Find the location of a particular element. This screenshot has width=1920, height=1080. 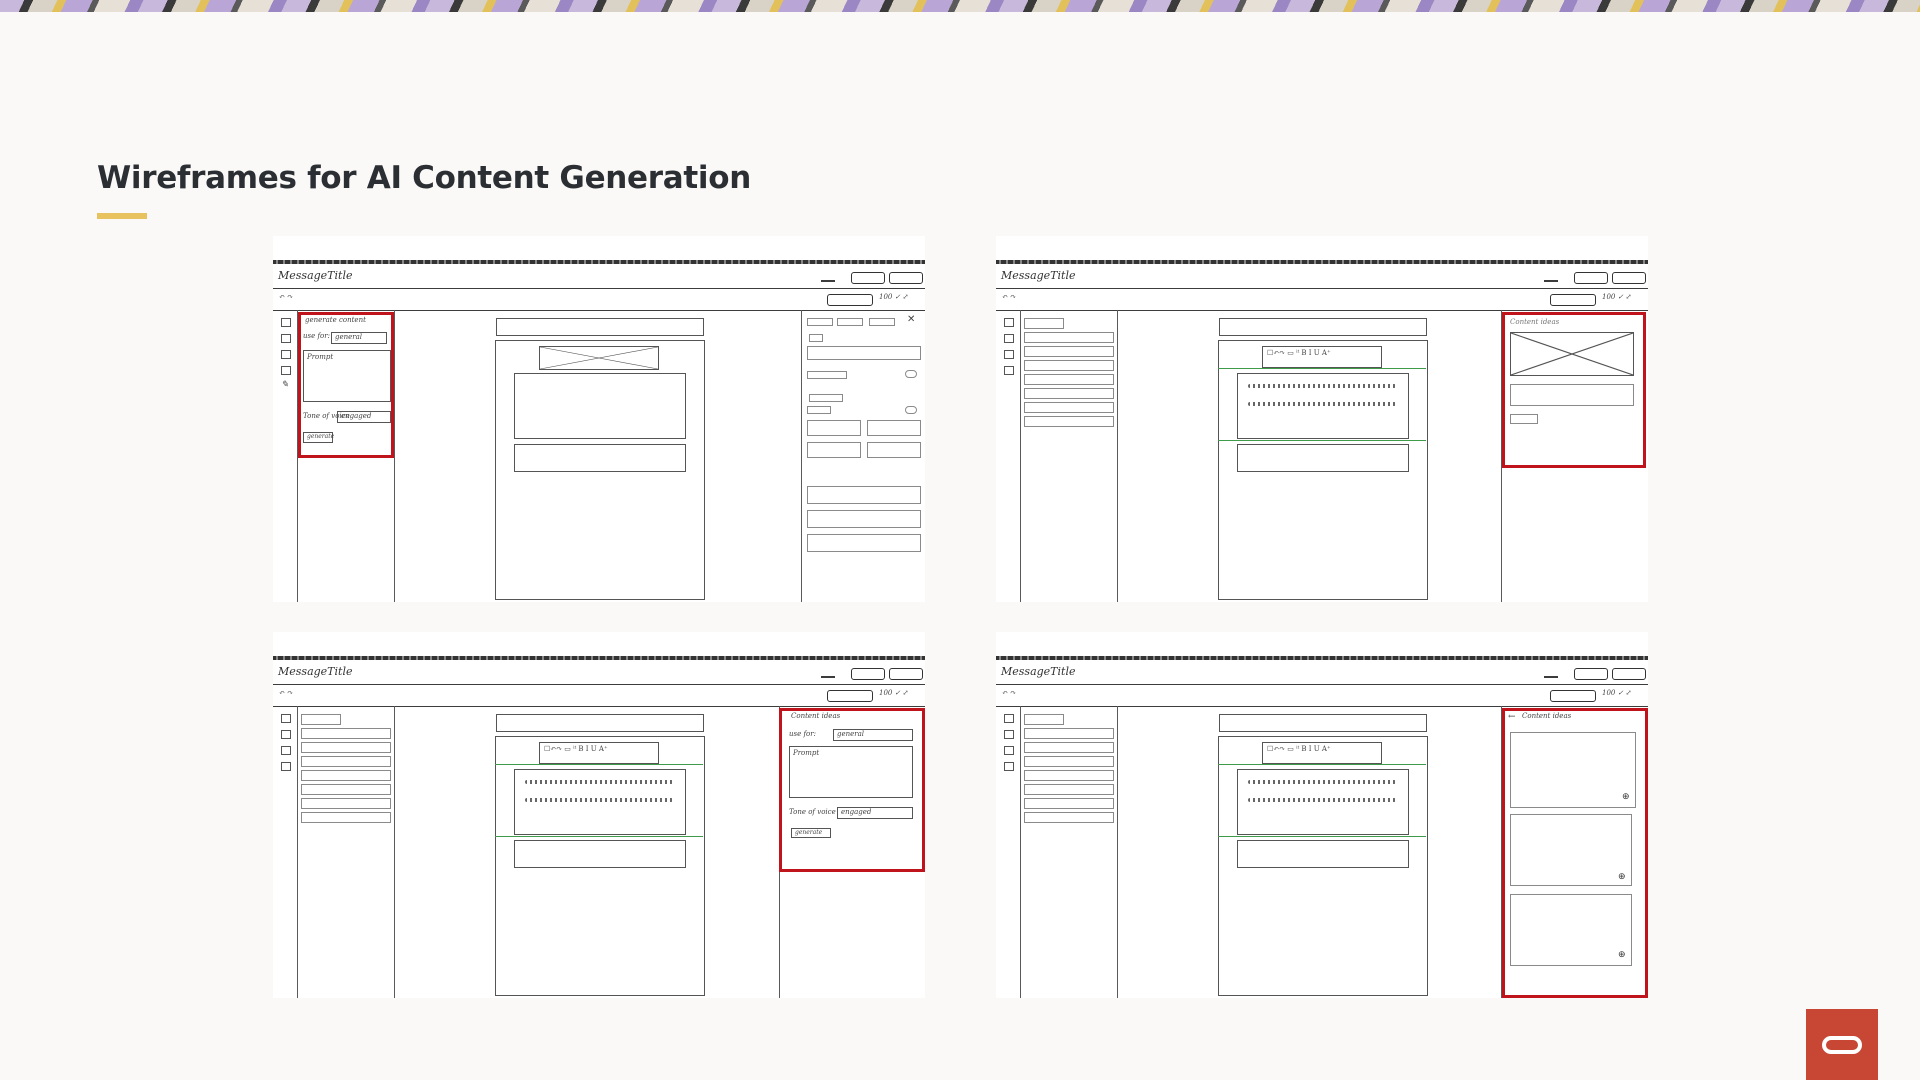

logo-ring-icon is located at coordinates (1842, 1044).